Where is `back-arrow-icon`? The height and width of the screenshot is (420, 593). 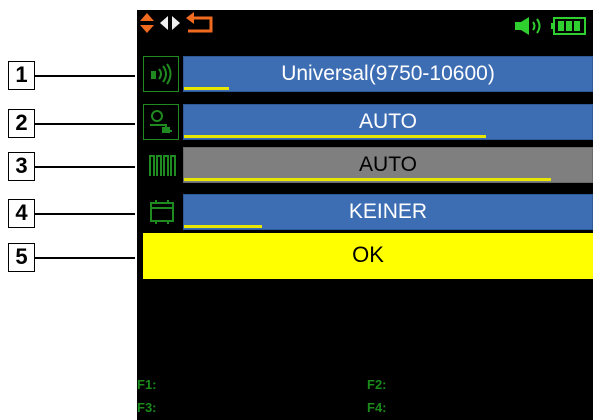
back-arrow-icon is located at coordinates (200, 25).